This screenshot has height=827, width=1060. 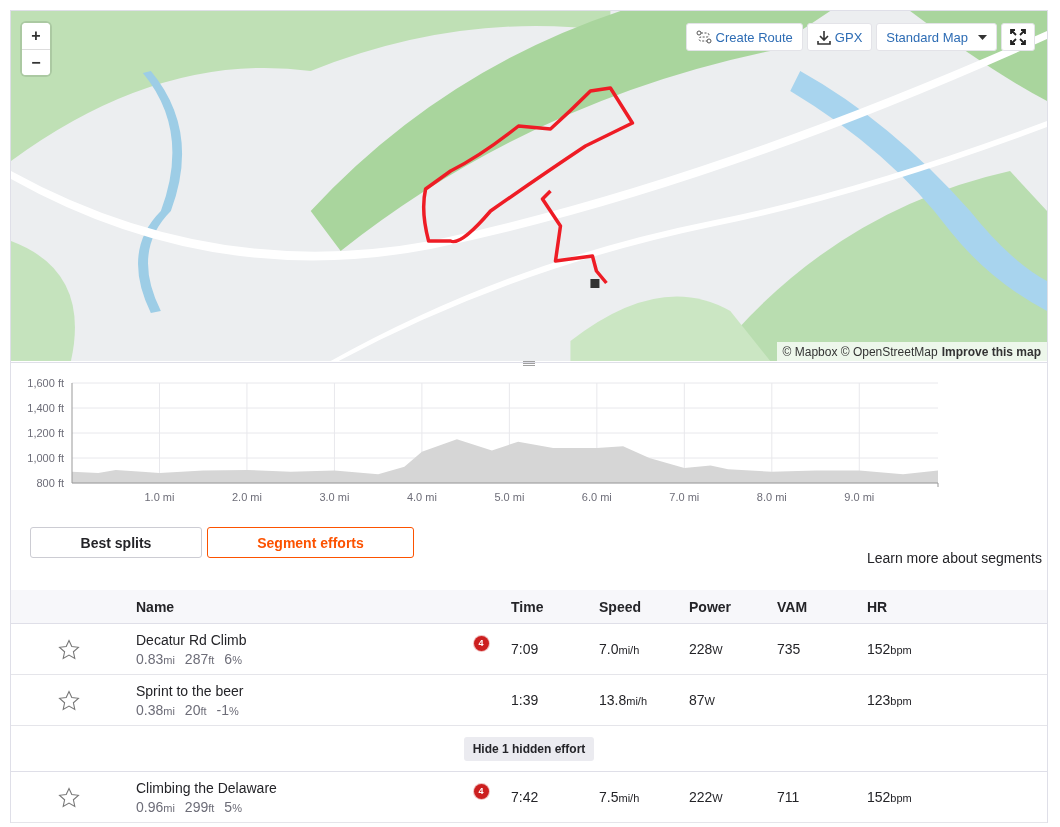 I want to click on segment-name: Decatur Rd Climb, so click(x=298, y=639).